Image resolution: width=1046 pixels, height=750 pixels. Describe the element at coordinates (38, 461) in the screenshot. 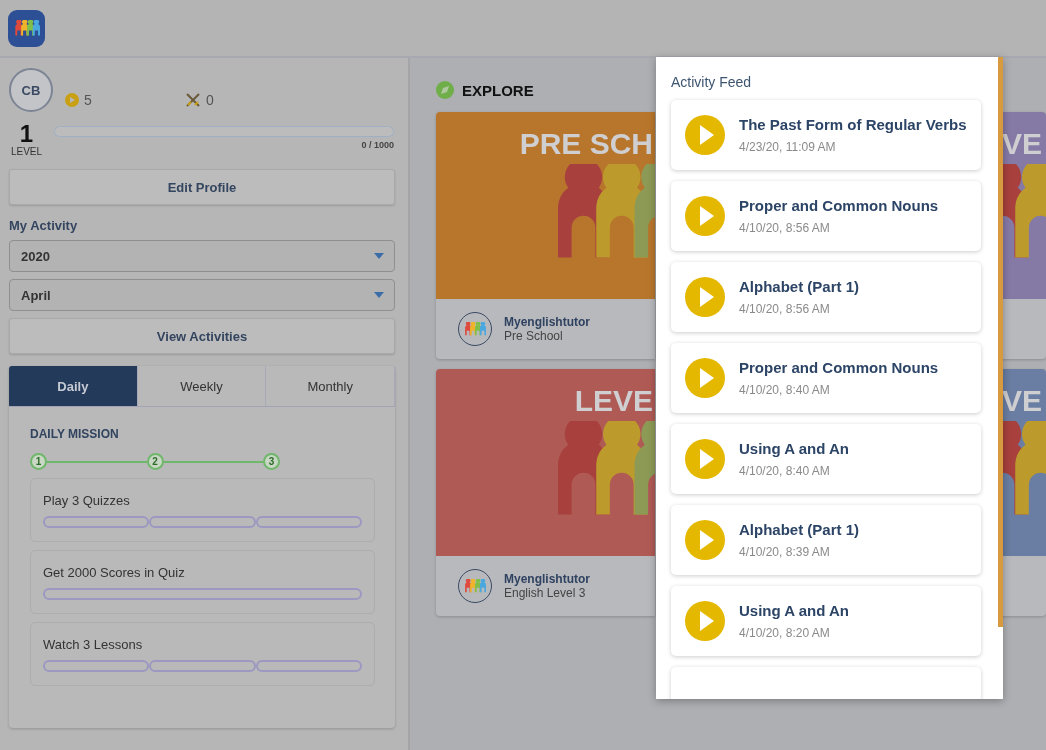

I see `step-marker: 1` at that location.